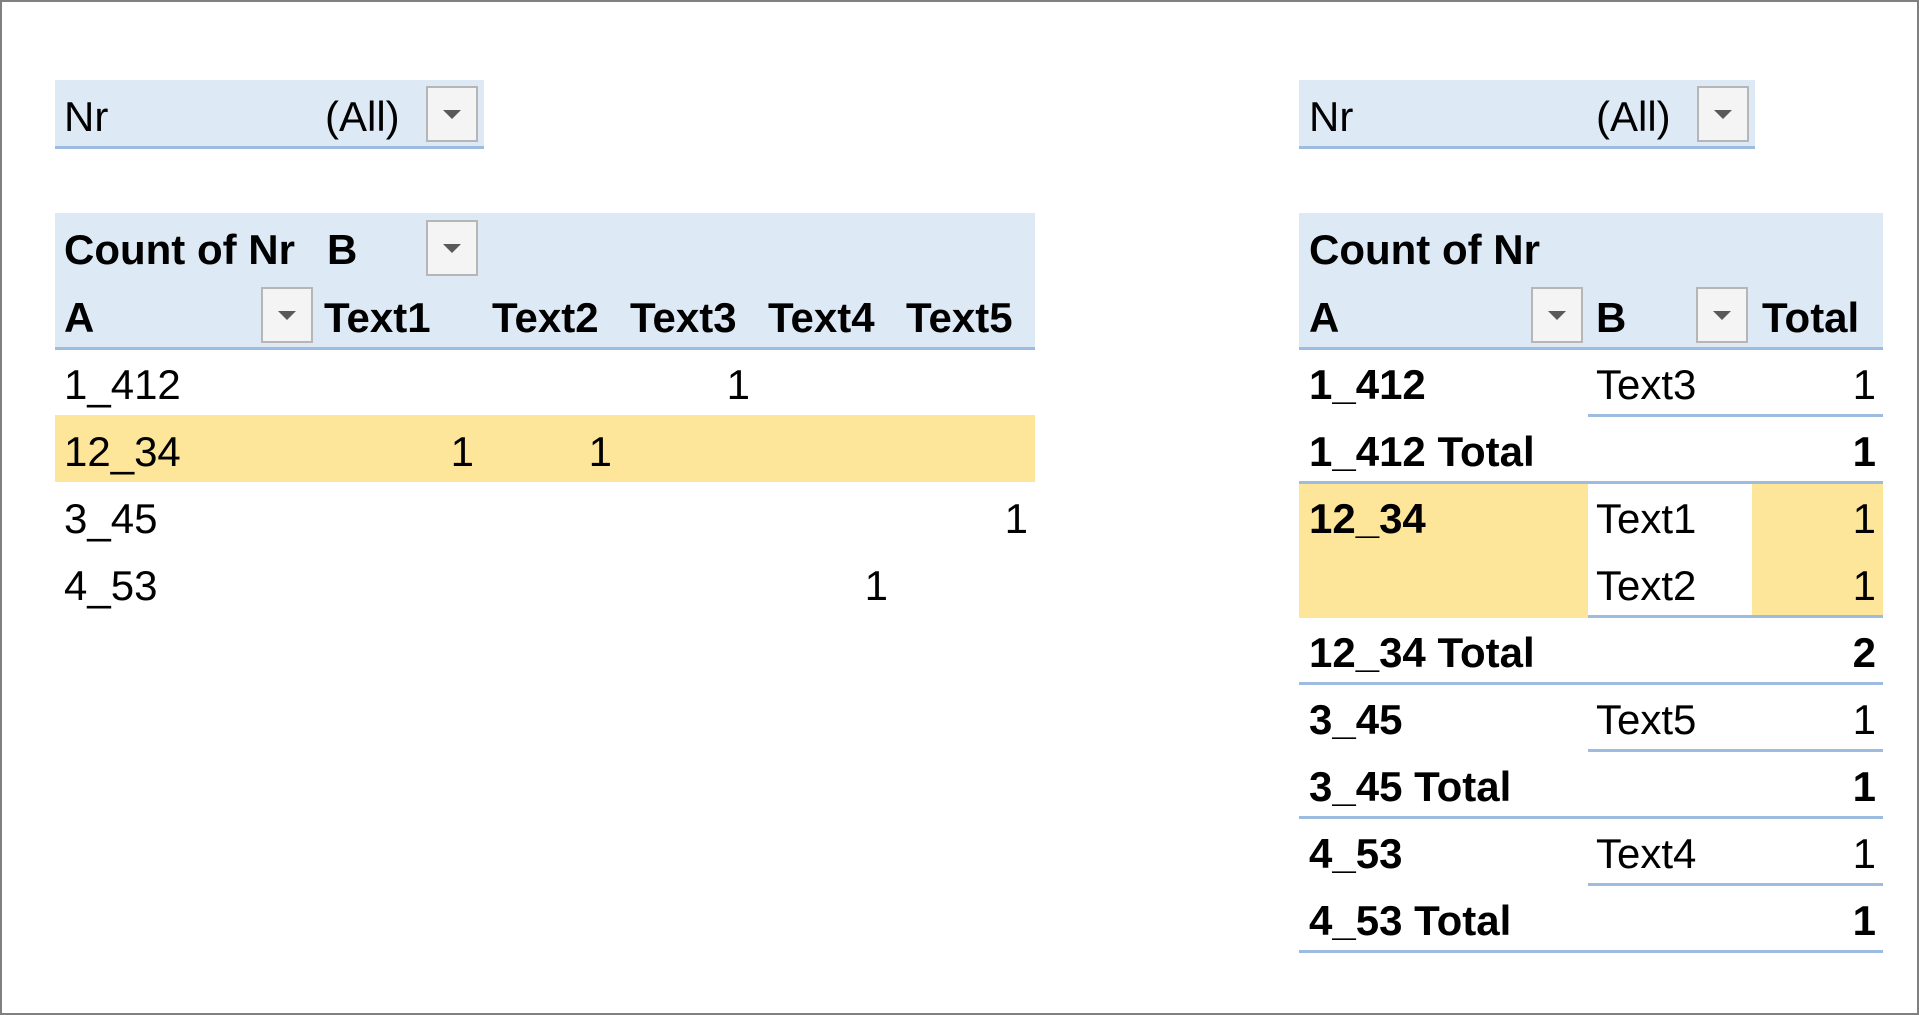  What do you see at coordinates (959, 317) in the screenshot?
I see `left-col-header-text5: Text5` at bounding box center [959, 317].